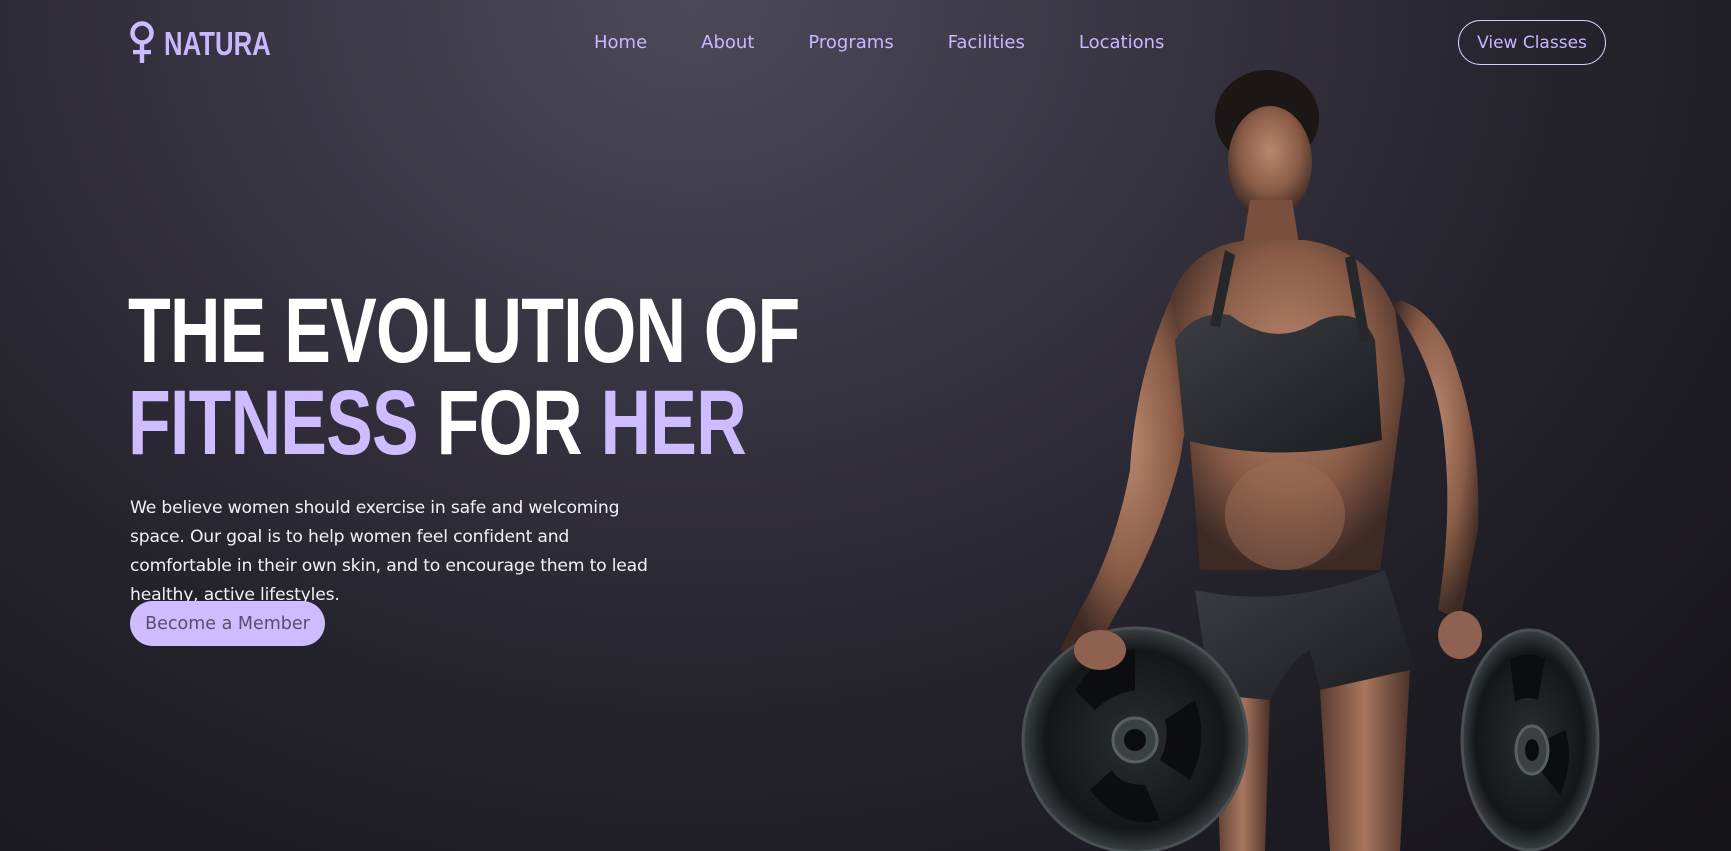 This screenshot has width=1731, height=851. Describe the element at coordinates (727, 43) in the screenshot. I see `nav-item-about: About` at that location.